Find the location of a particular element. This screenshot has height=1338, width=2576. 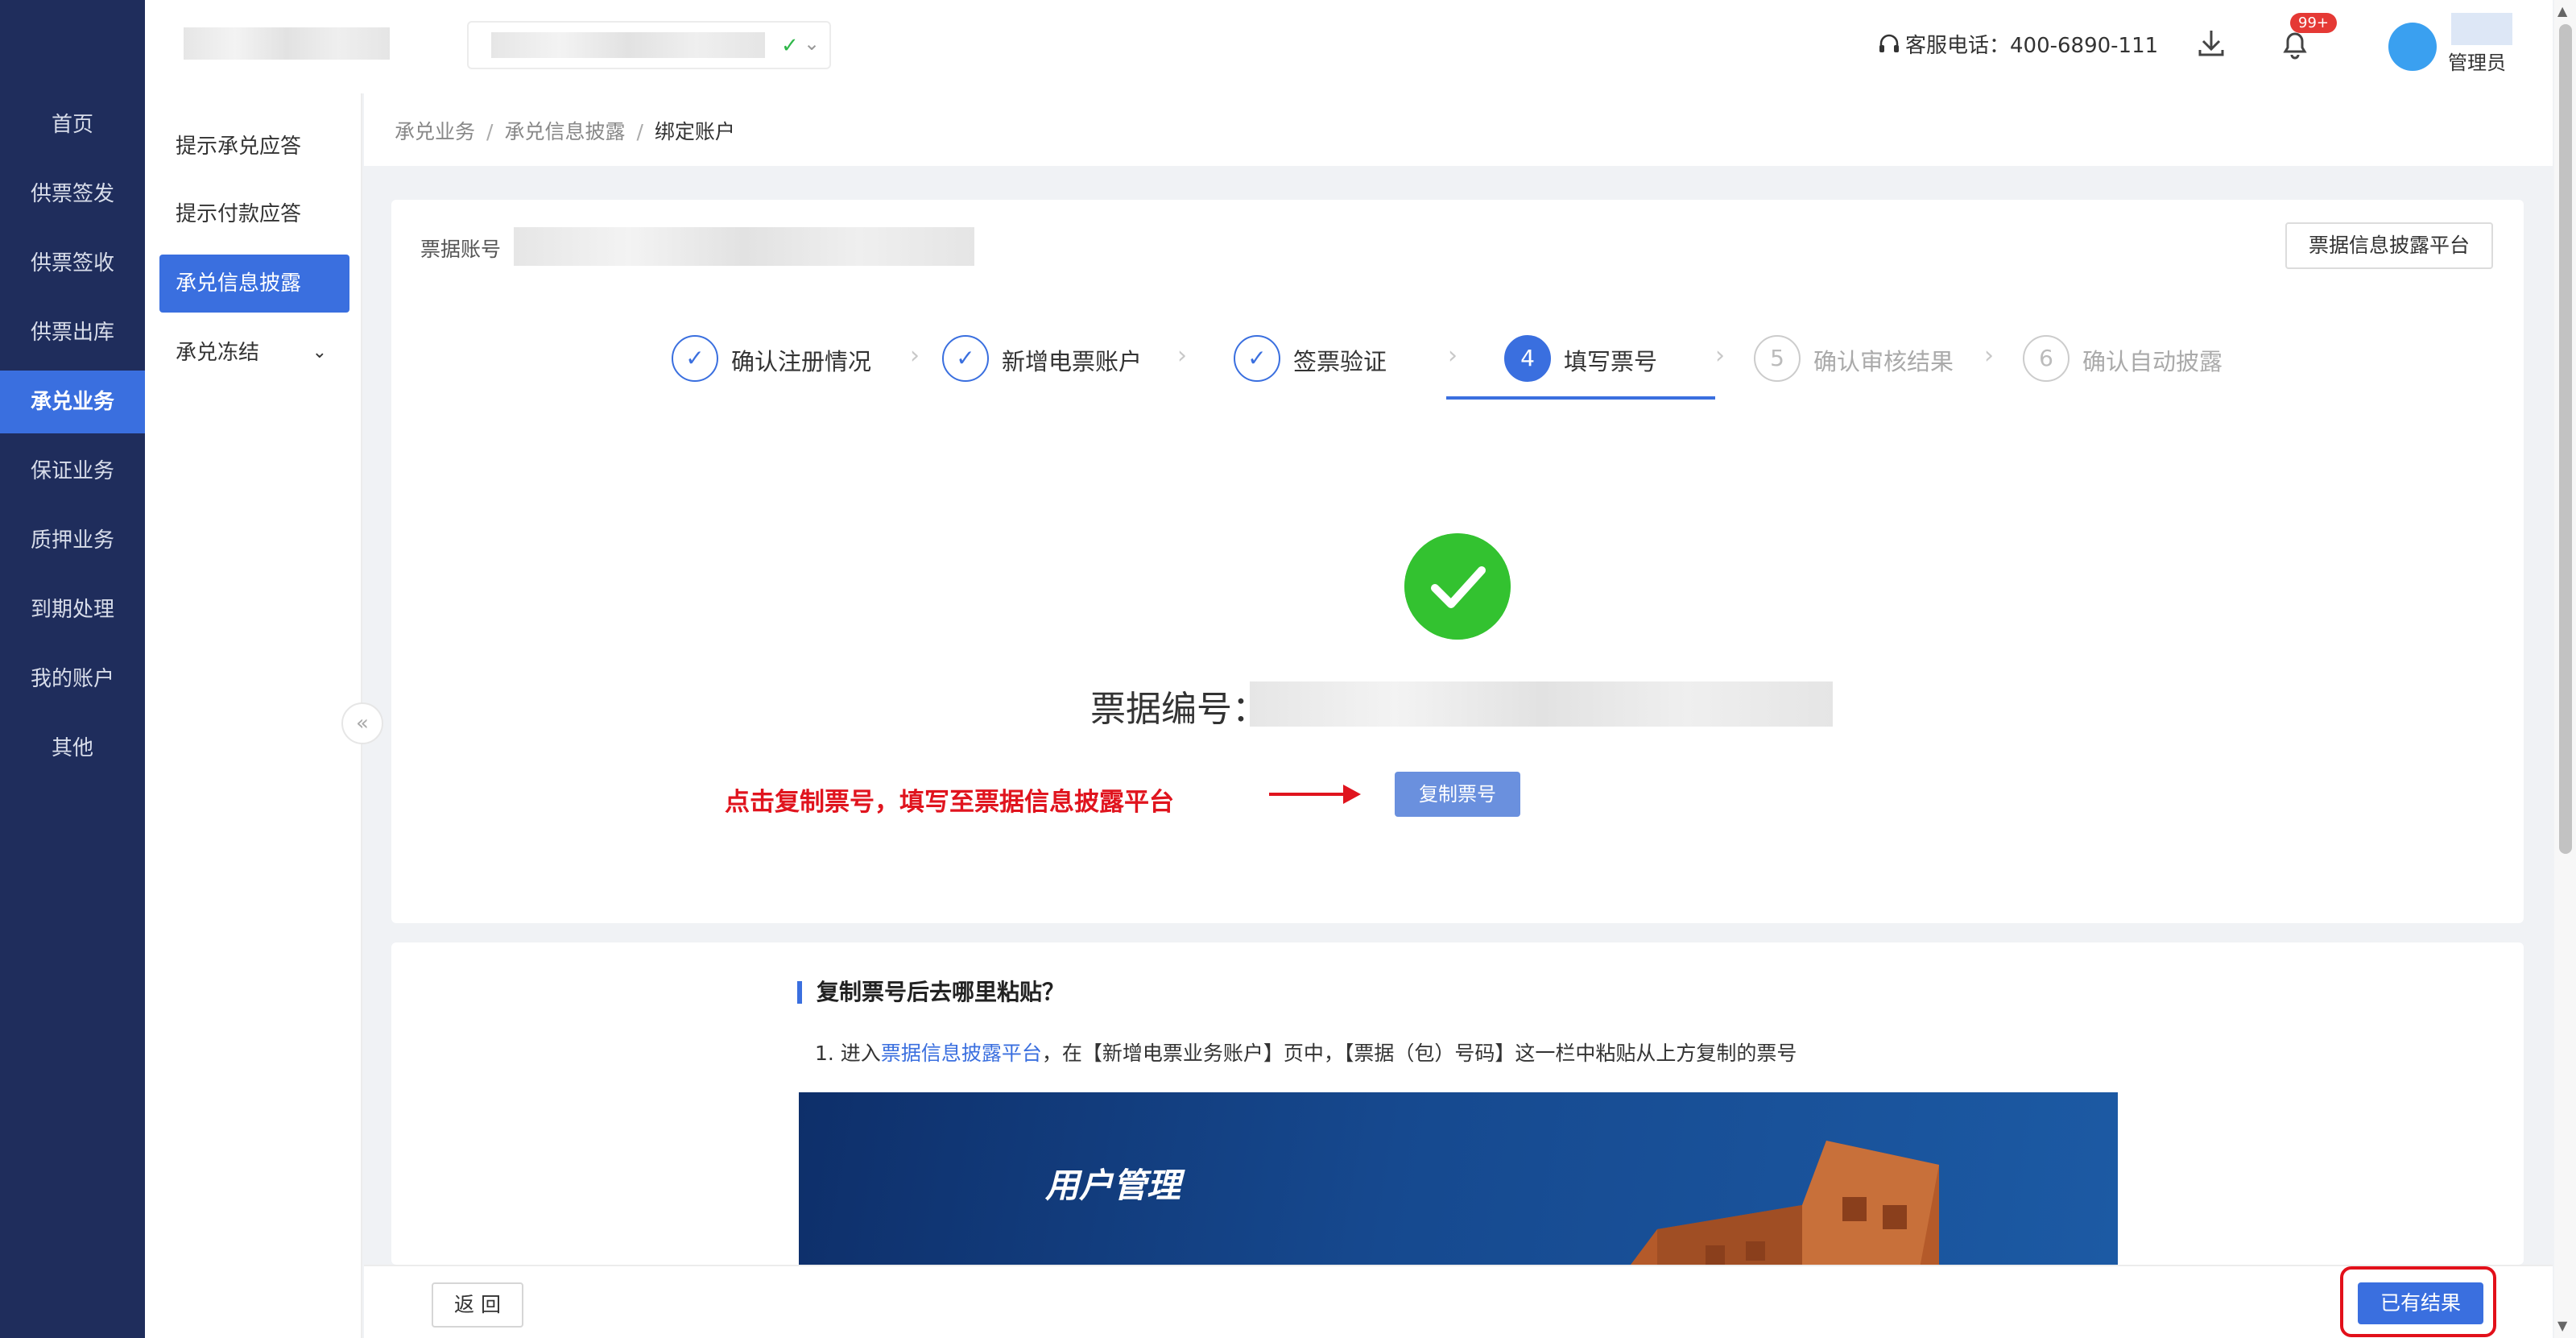

help-step-suffix: ，在【新增电票业务账户】页中，【票据（包）号码】这一栏中粘贴从上方复制的票号 is located at coordinates (1419, 1053).